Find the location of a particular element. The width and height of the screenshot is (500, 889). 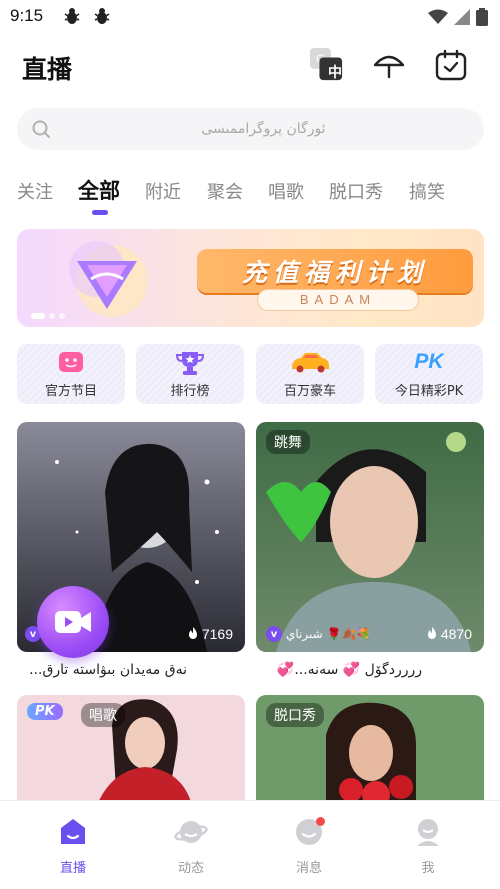

unread-badge is located at coordinates (320, 821).